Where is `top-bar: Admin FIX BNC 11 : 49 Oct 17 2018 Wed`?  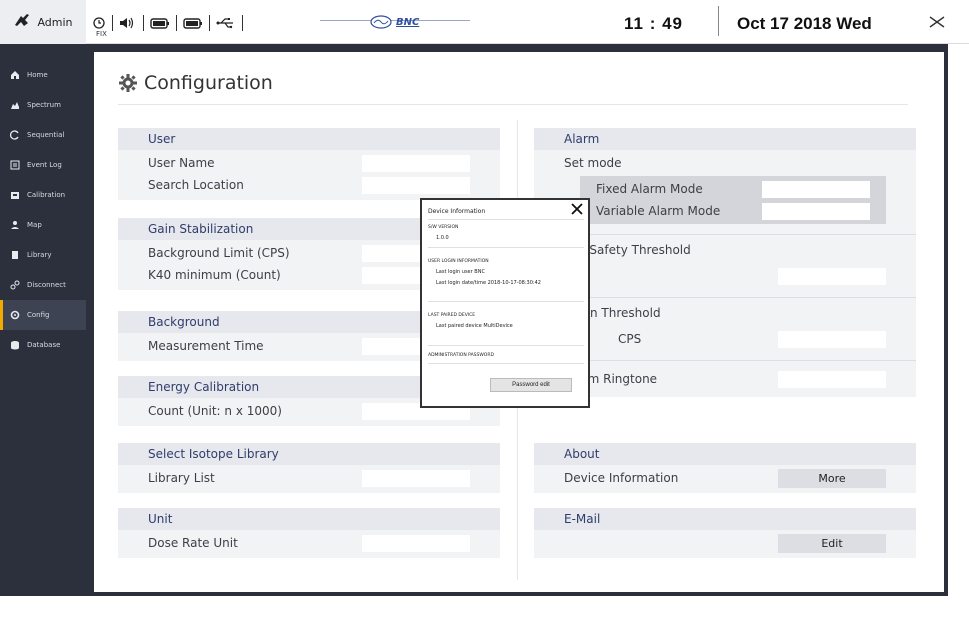
top-bar: Admin FIX BNC 11 : 49 Oct 17 2018 Wed is located at coordinates (484, 22).